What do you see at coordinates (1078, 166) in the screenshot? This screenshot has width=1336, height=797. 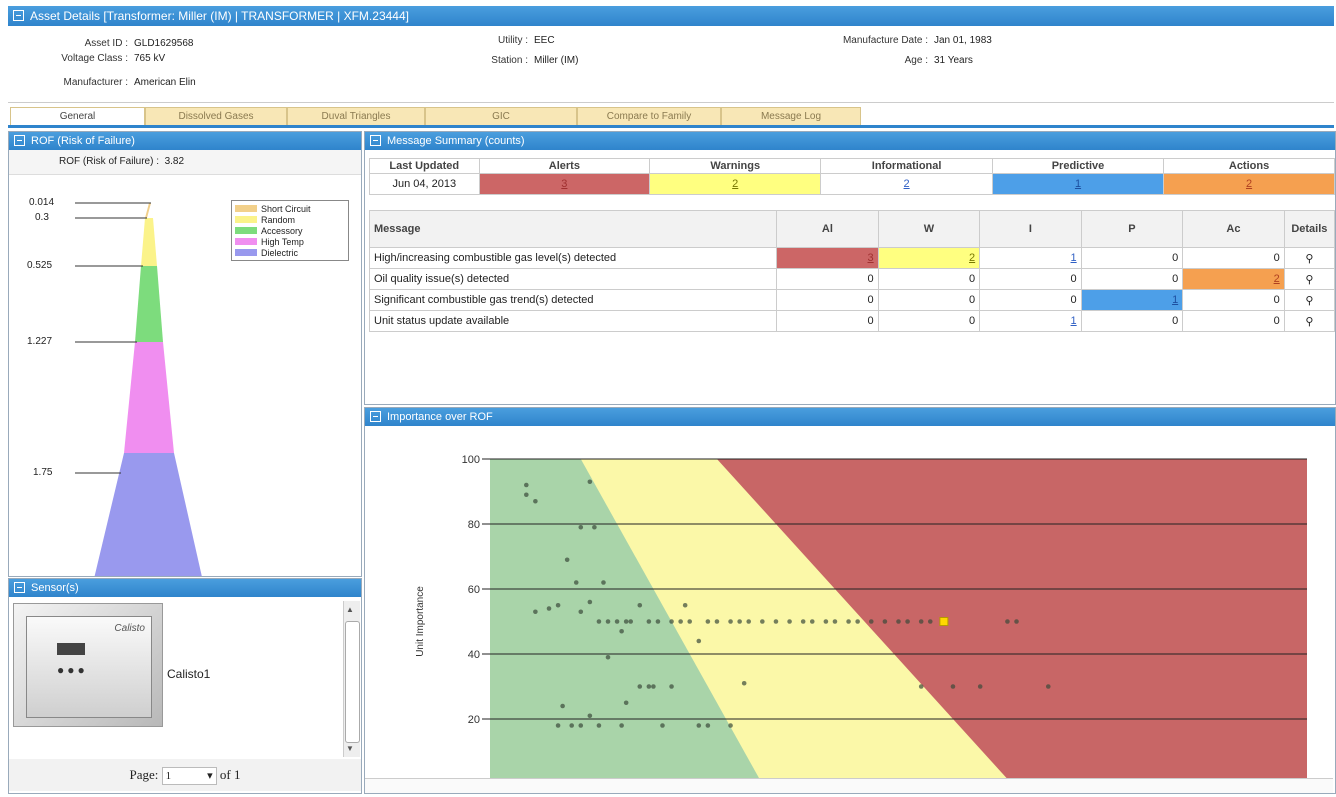 I see `predictive-header: Predictive` at bounding box center [1078, 166].